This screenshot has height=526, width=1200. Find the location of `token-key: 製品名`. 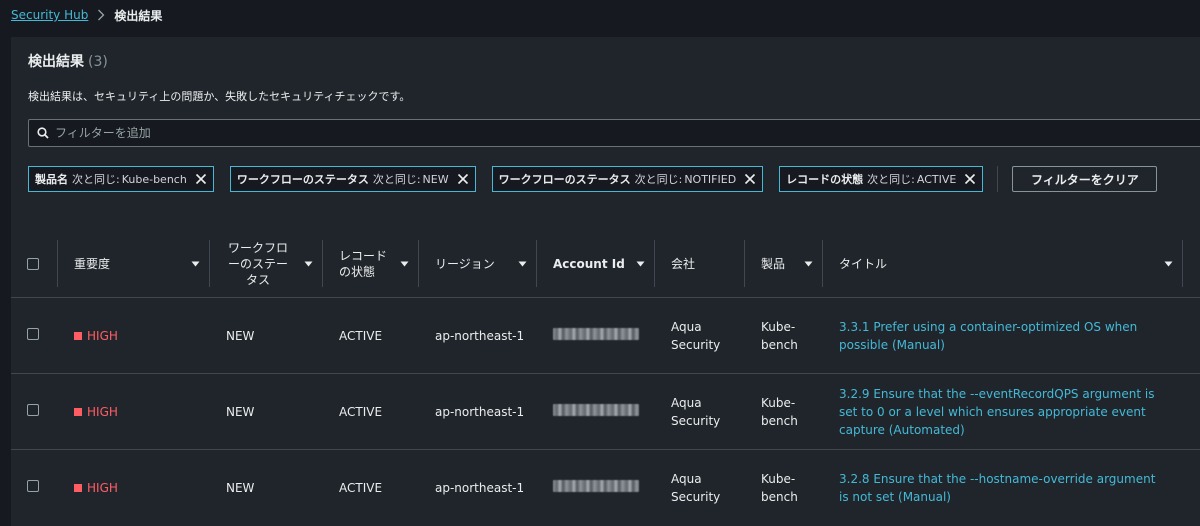

token-key: 製品名 is located at coordinates (51, 179).